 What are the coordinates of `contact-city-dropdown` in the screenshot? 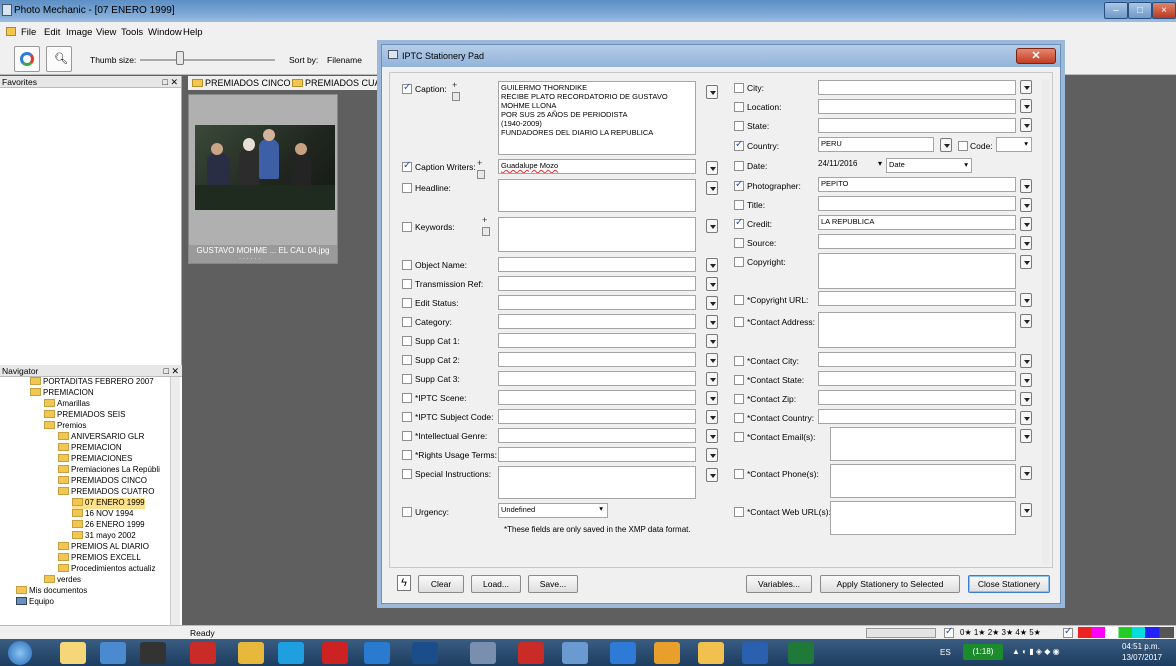 It's located at (1026, 361).